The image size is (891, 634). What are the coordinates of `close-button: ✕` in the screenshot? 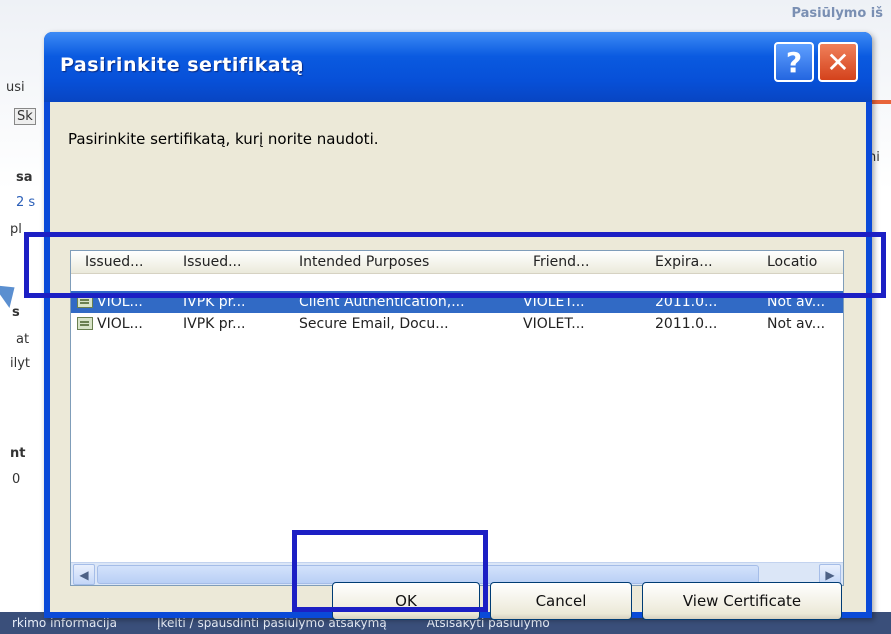 It's located at (838, 62).